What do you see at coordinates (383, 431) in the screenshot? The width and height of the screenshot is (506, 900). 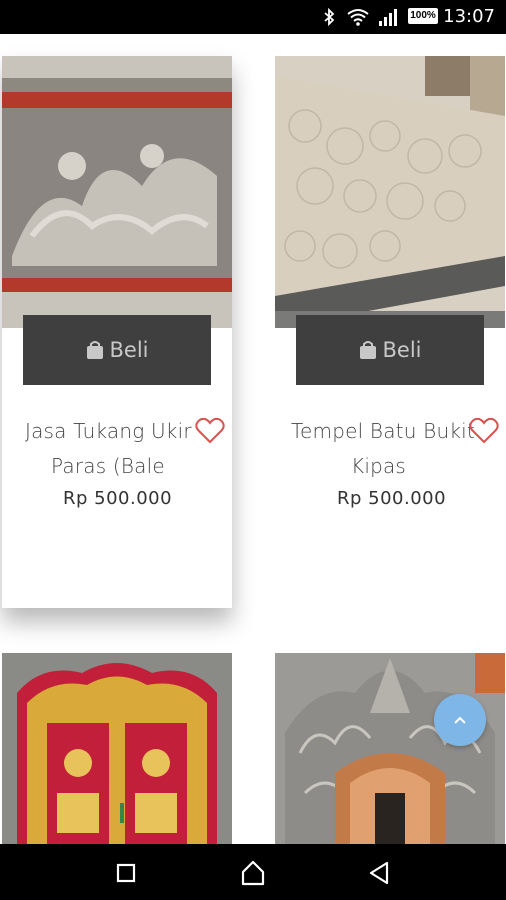 I see `product-title-line-1: Tempel Batu Bukit` at bounding box center [383, 431].